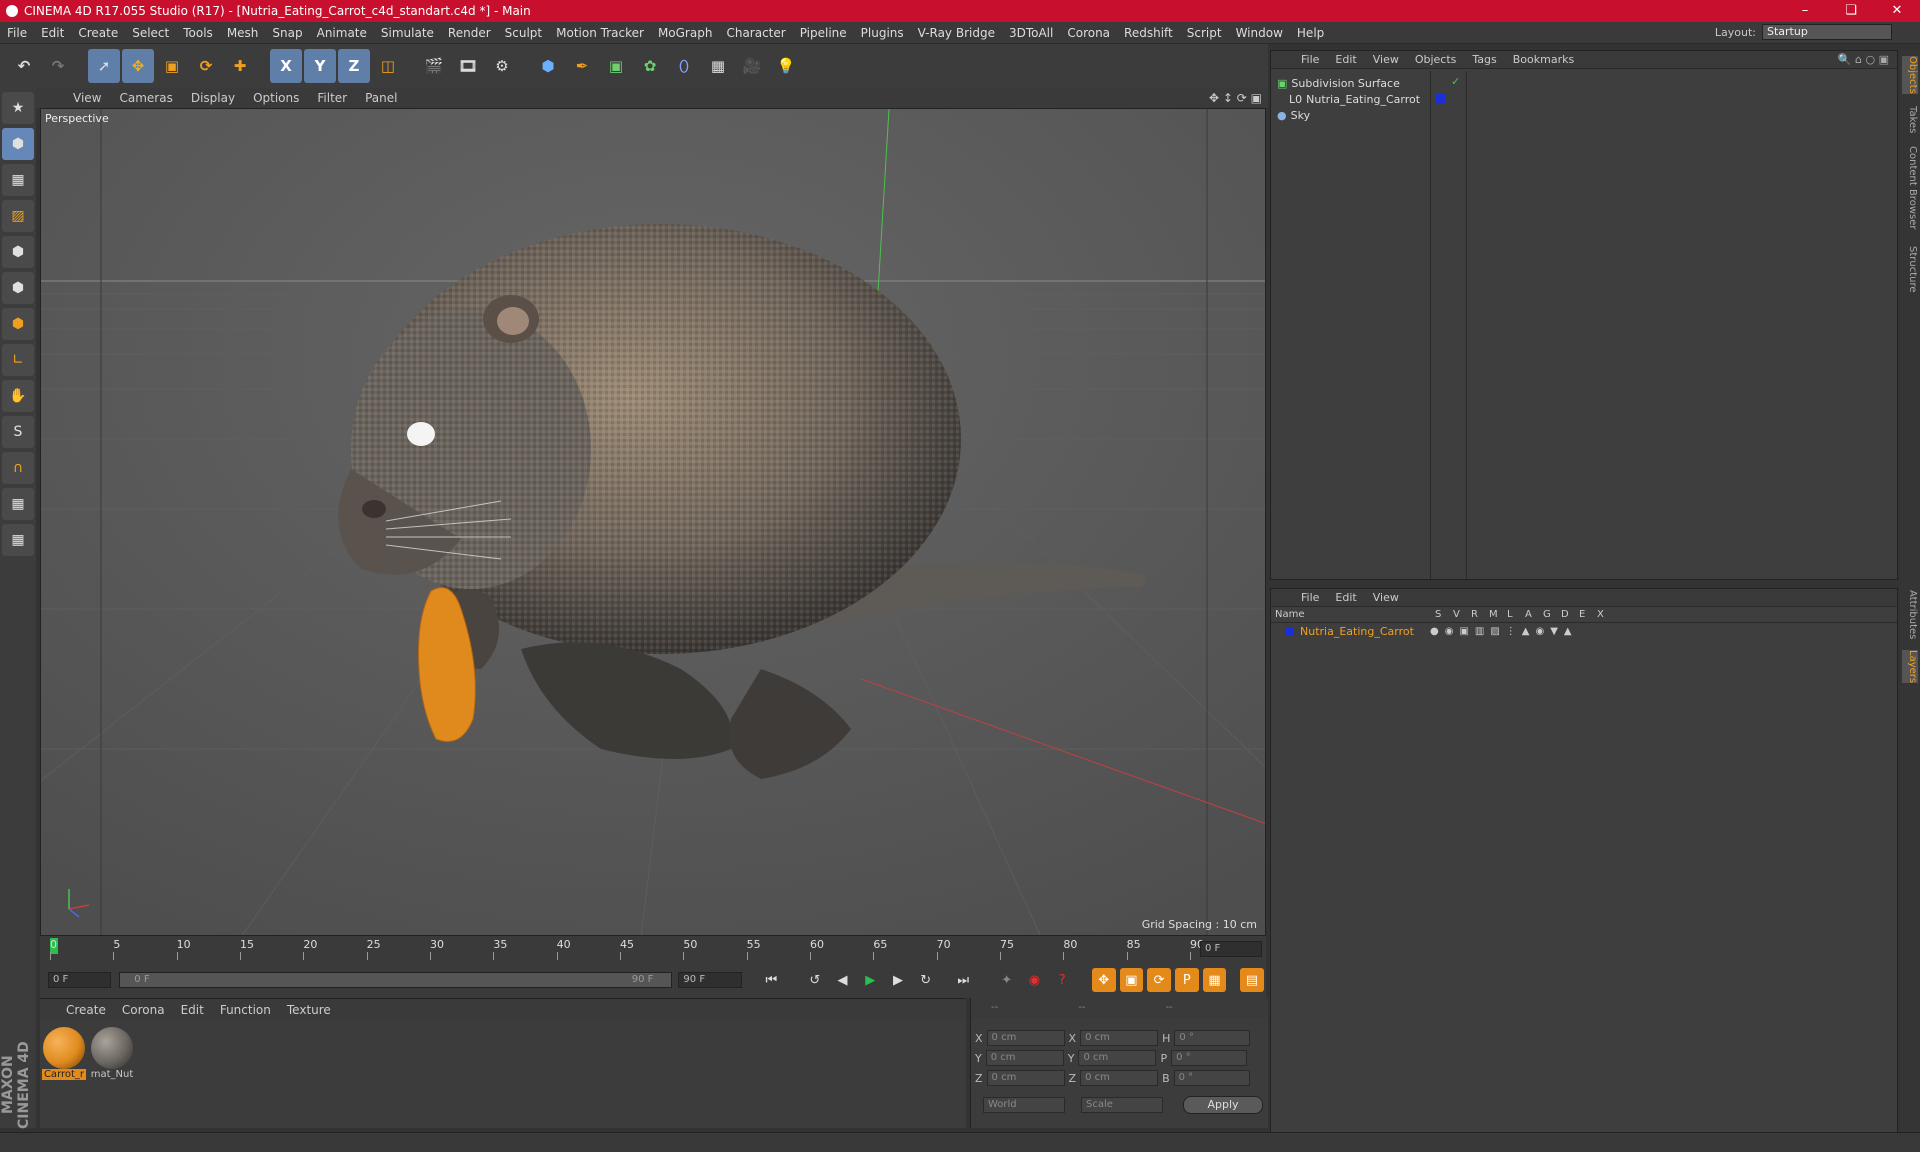  What do you see at coordinates (381, 98) in the screenshot?
I see `viewport-menu-panel: Panel` at bounding box center [381, 98].